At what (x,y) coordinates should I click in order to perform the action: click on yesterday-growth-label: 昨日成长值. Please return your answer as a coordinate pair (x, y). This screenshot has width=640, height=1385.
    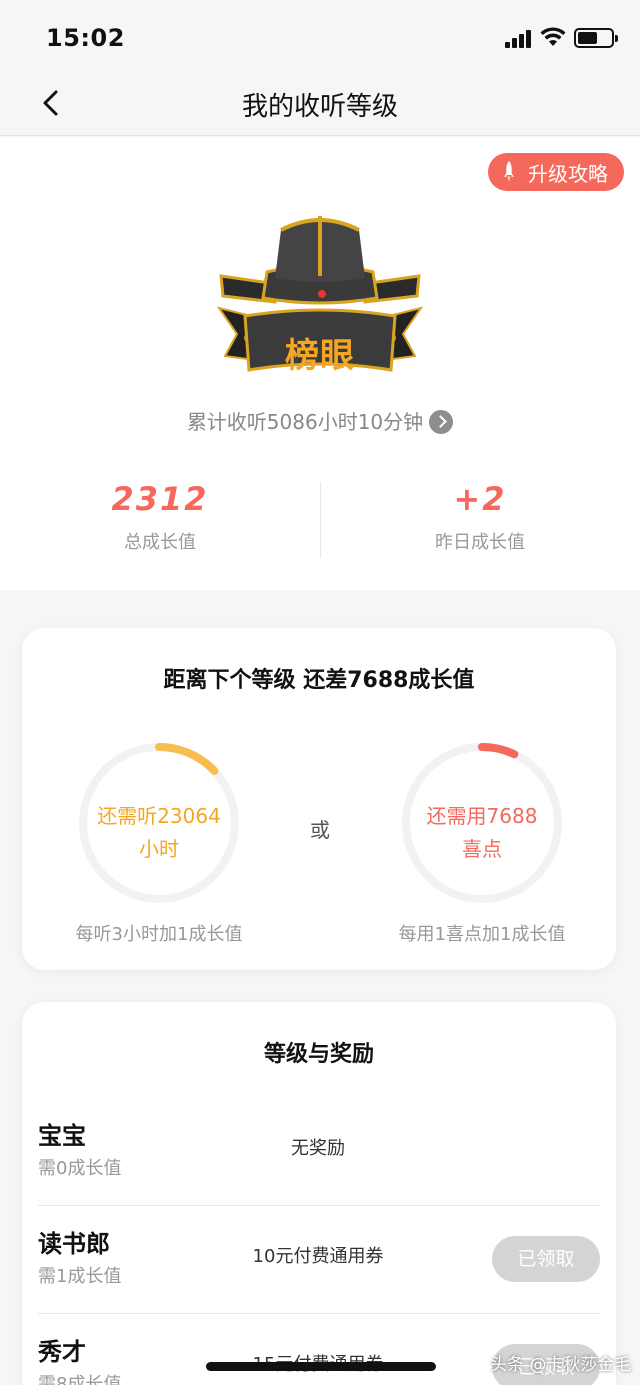
    Looking at the image, I should click on (480, 542).